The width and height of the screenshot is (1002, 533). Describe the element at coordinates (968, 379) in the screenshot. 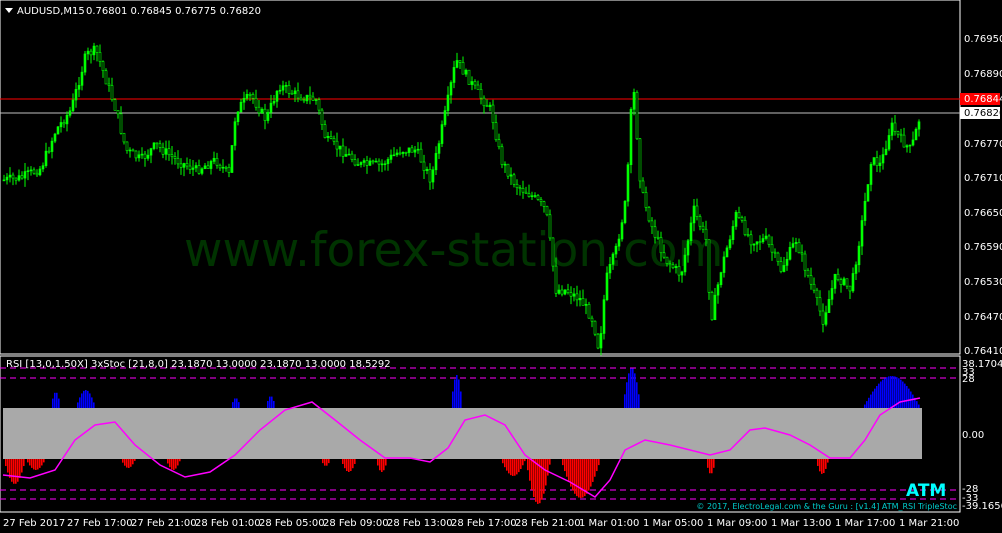

I see `scale-label: 28` at that location.